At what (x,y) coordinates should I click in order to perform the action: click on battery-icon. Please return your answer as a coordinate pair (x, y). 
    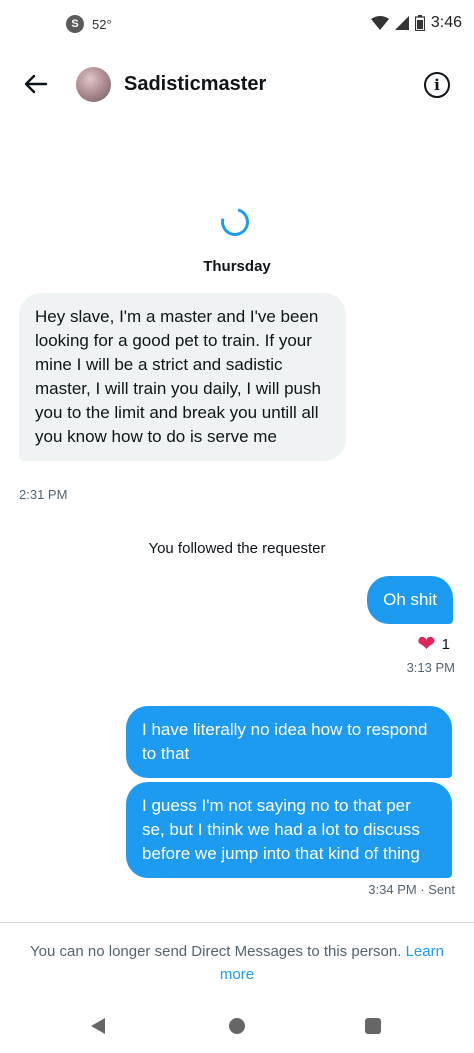
    Looking at the image, I should click on (419, 23).